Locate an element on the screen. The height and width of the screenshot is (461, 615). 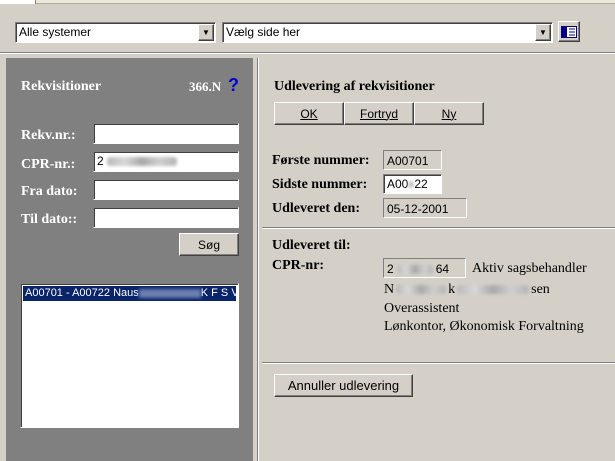
role-text: Aktiv sagsbehandler is located at coordinates (529, 268).